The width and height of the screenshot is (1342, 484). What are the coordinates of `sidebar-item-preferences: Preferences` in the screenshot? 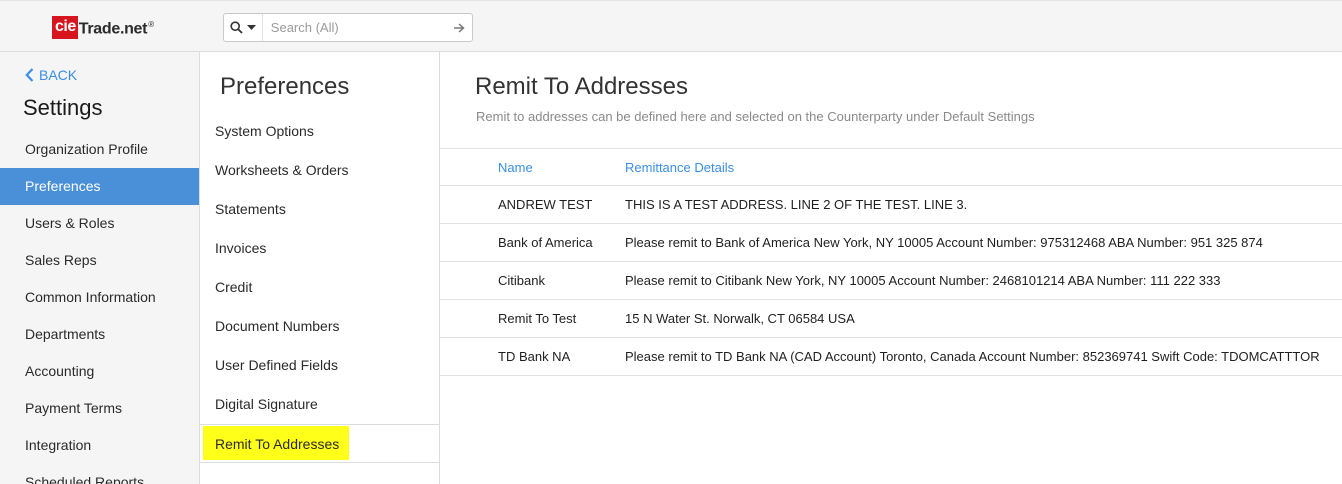 It's located at (99, 186).